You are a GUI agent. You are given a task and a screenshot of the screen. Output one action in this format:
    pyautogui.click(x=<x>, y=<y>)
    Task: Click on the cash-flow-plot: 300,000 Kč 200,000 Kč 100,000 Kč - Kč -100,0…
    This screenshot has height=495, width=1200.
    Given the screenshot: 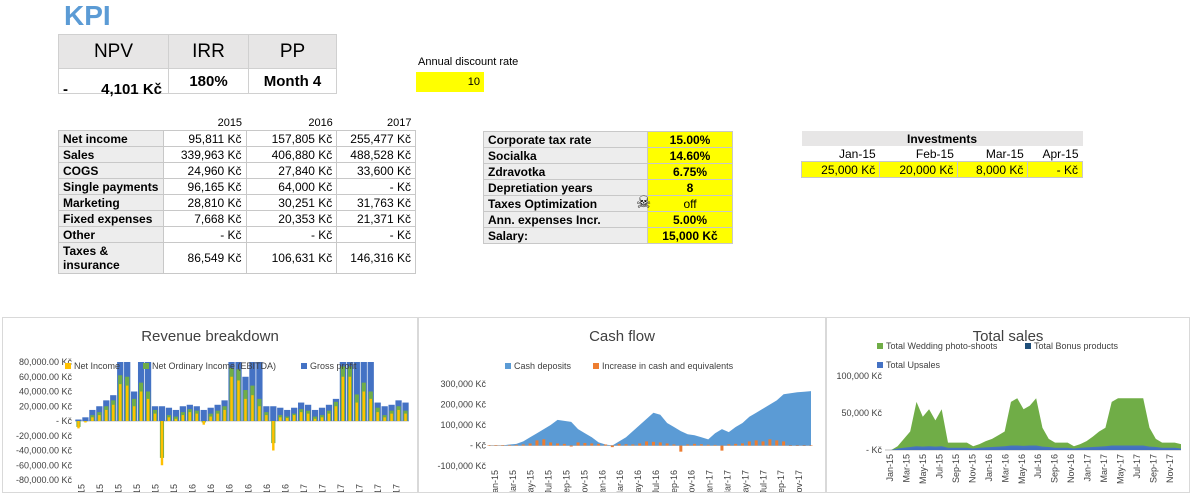 What is the action you would take?
    pyautogui.click(x=625, y=426)
    